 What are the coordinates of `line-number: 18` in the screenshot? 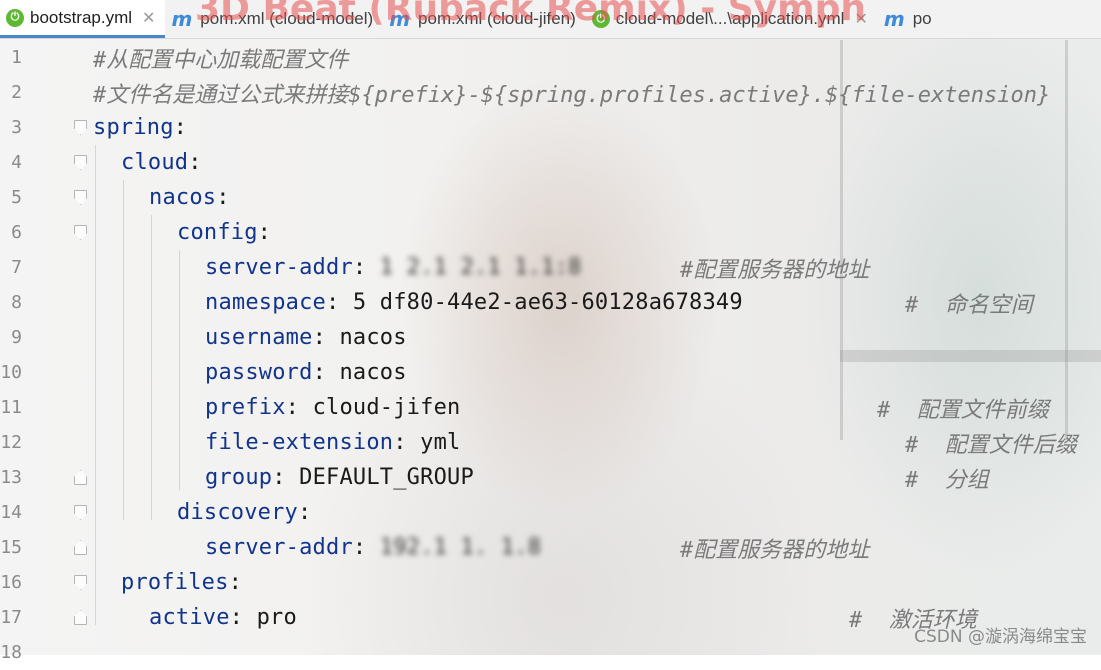 It's located at (11, 652).